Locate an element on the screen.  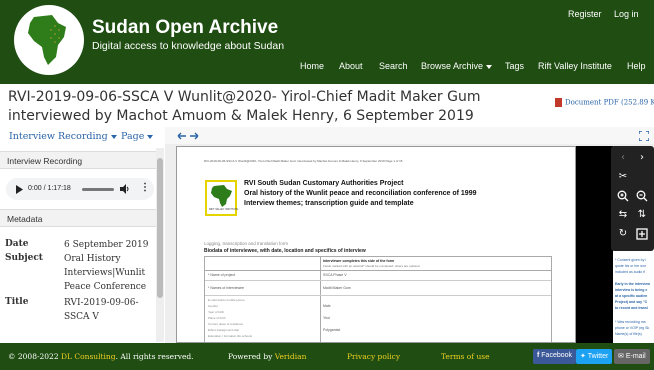
site-title: Sudan Open Archive is located at coordinates (185, 28).